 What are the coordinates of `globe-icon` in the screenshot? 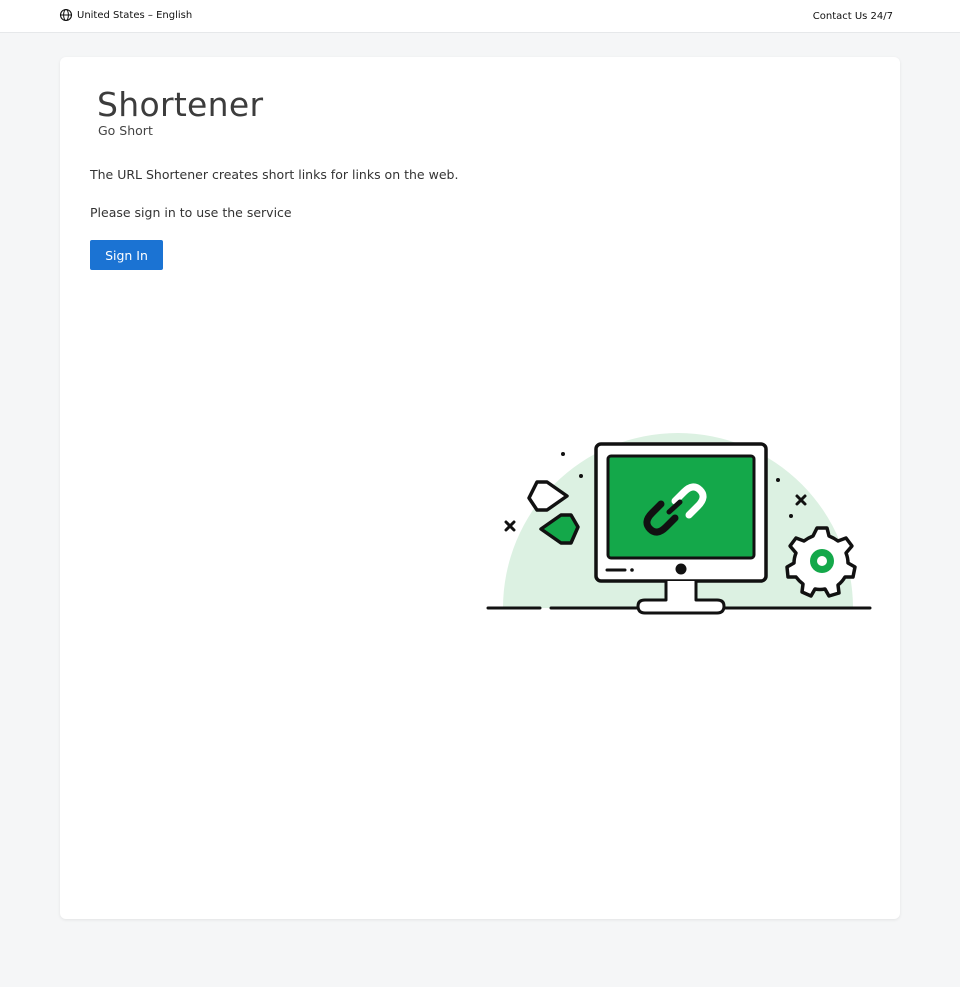 It's located at (66, 15).